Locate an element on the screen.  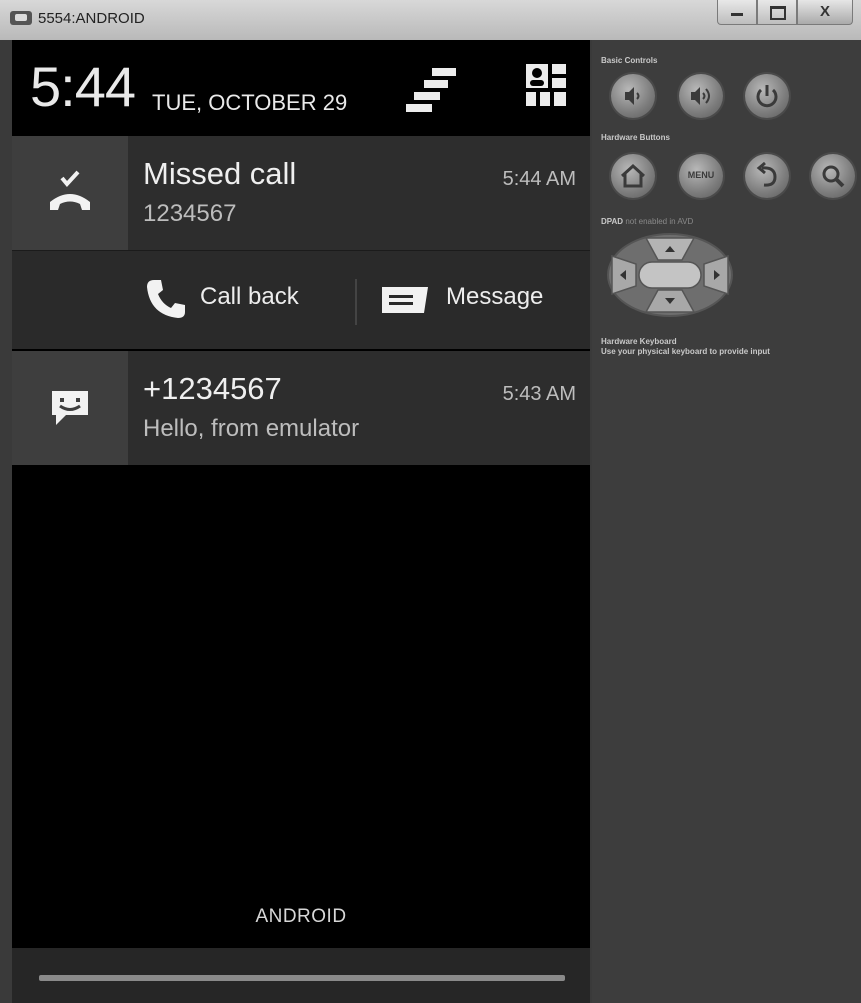
notification-actions: Call back Message is located at coordinates (301, 299).